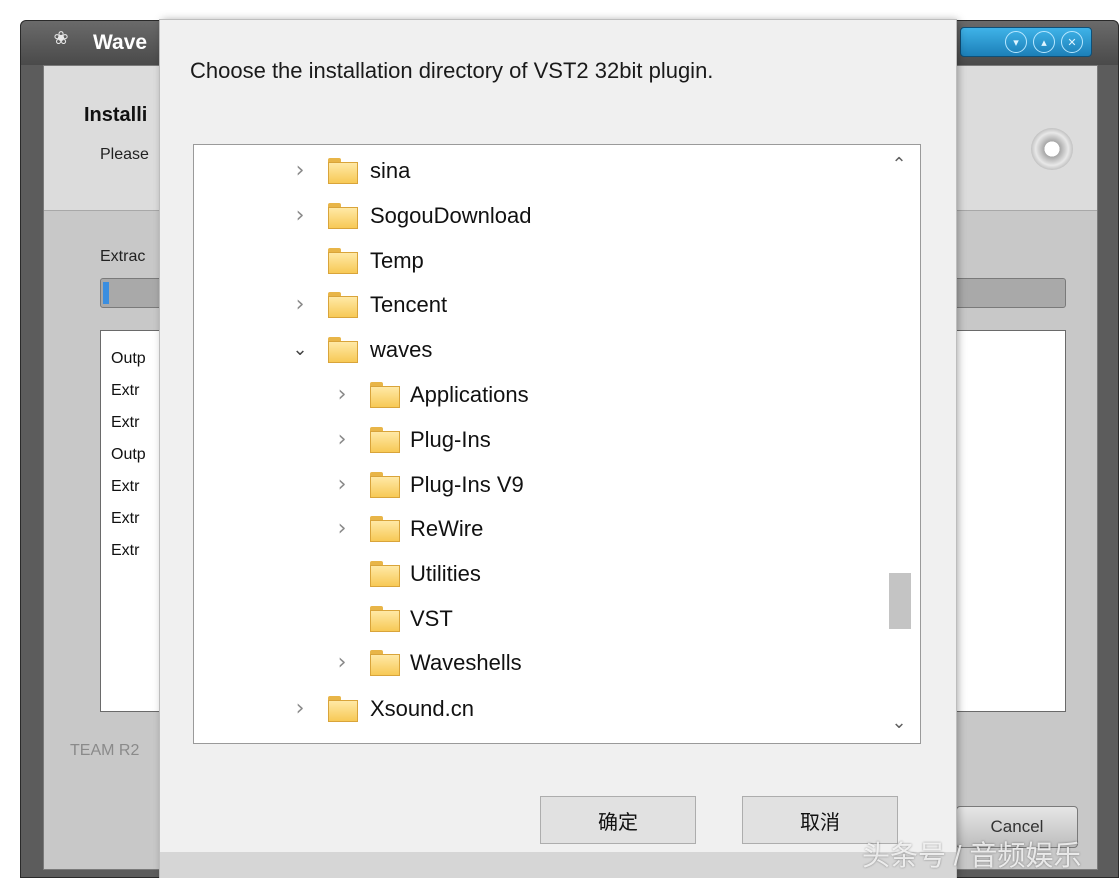 This screenshot has width=1119, height=878. Describe the element at coordinates (105, 750) in the screenshot. I see `installer-footer-brand: TEAM R2` at that location.